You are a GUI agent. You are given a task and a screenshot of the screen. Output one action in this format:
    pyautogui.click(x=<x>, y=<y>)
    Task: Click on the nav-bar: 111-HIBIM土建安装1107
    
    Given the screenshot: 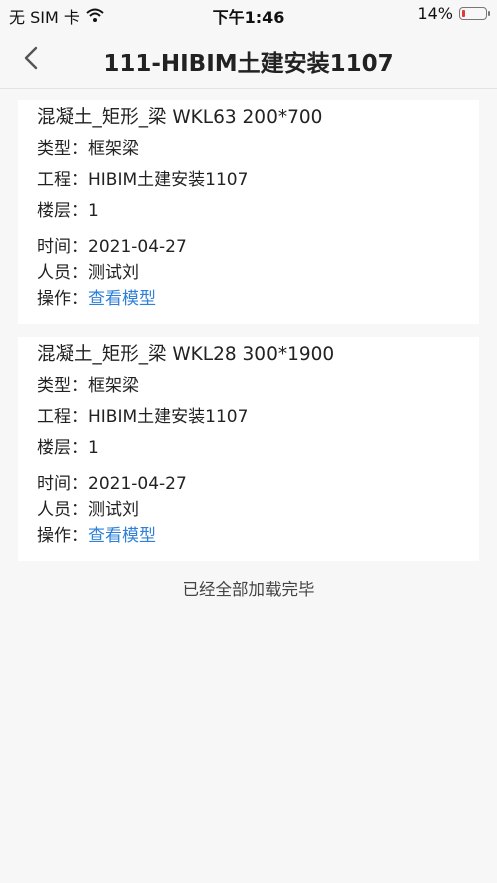 What is the action you would take?
    pyautogui.click(x=248, y=58)
    